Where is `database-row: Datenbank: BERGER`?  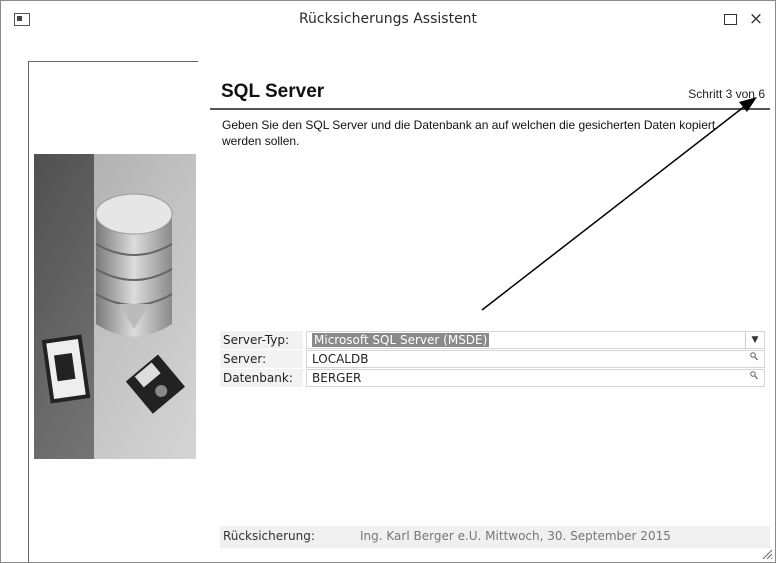 database-row: Datenbank: BERGER is located at coordinates (492, 378).